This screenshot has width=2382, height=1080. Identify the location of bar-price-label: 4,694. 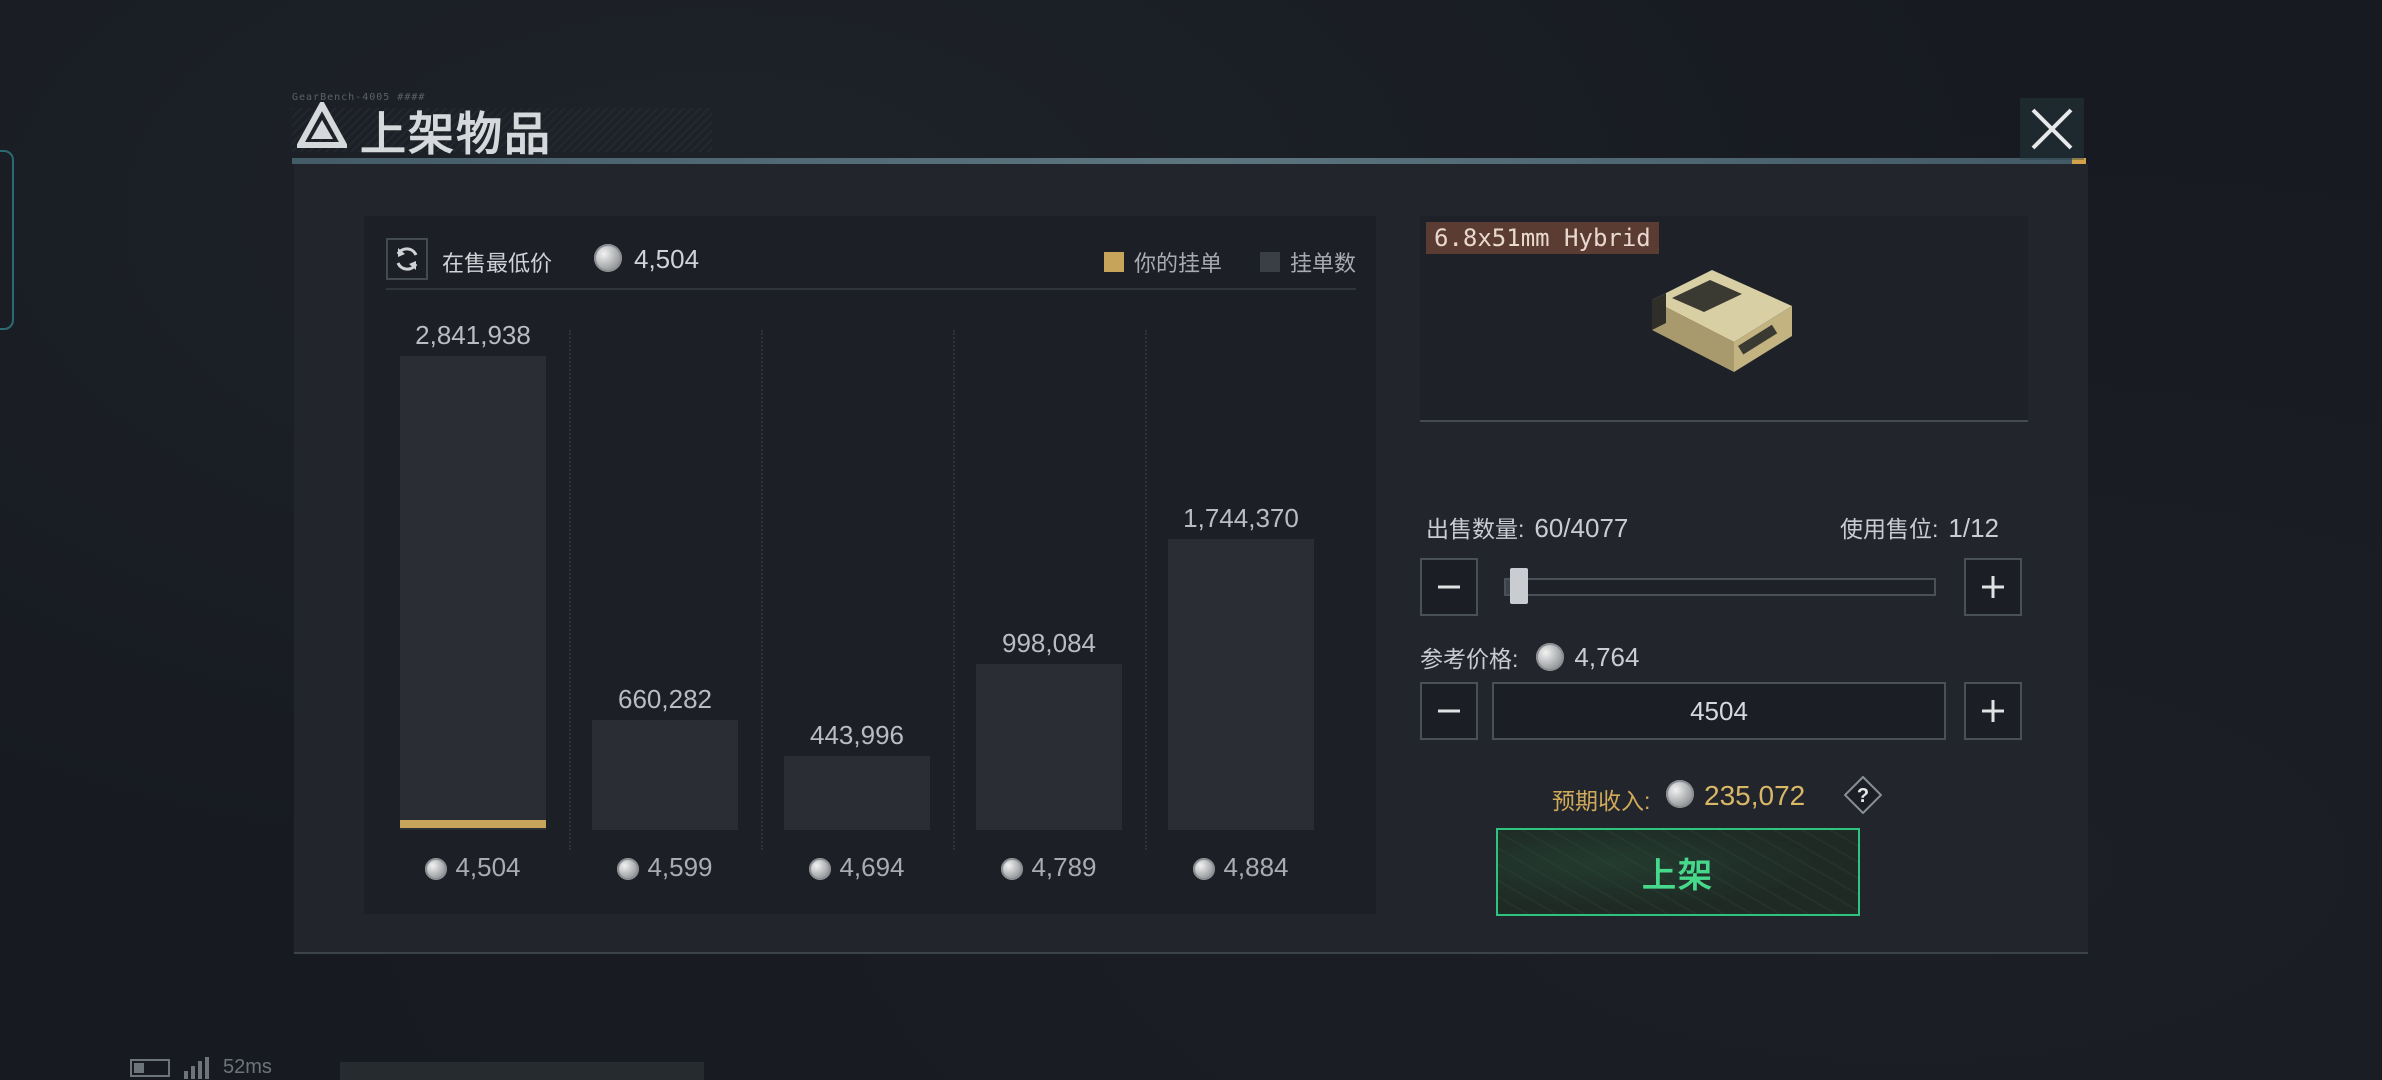
(857, 867).